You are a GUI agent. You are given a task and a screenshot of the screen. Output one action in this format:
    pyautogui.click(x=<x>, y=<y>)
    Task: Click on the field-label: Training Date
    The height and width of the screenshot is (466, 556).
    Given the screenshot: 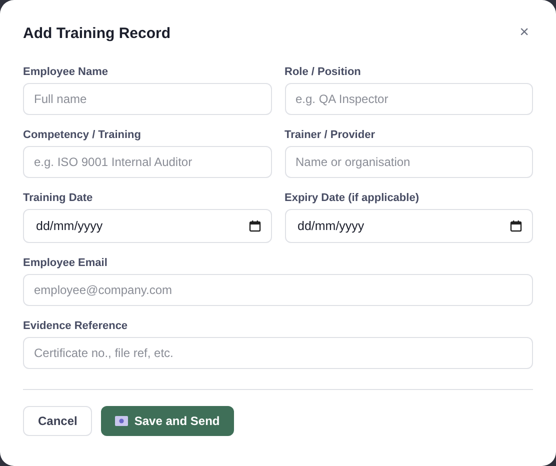 What is the action you would take?
    pyautogui.click(x=58, y=198)
    